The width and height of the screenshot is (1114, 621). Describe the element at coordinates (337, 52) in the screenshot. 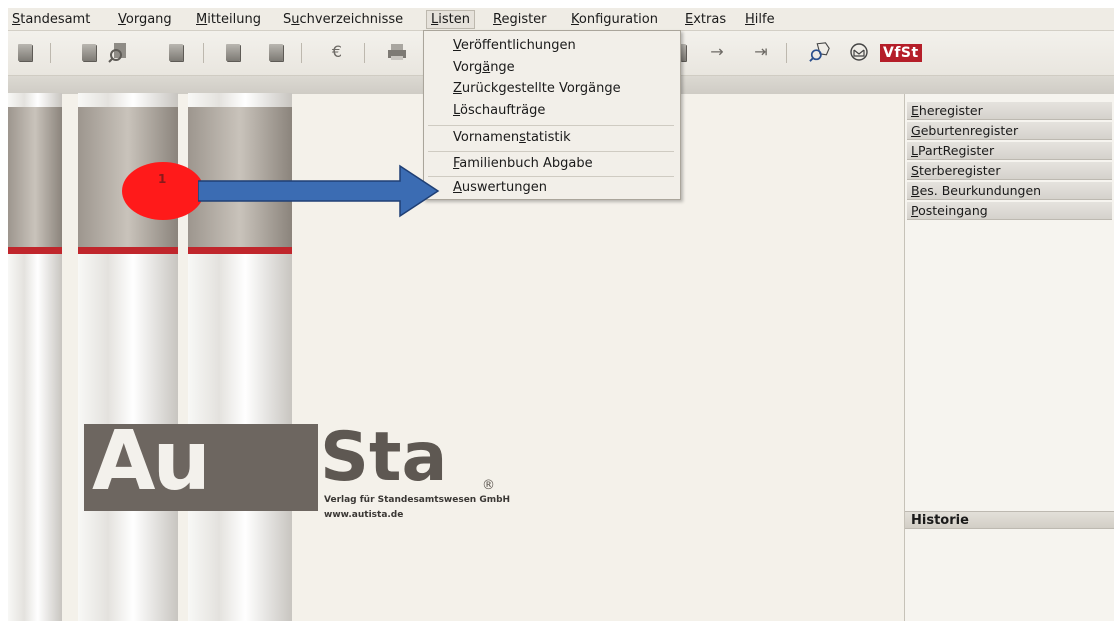

I see `currency-icon: €` at that location.